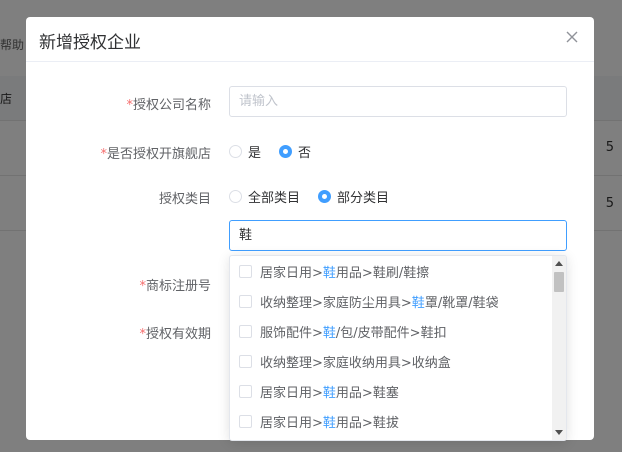 Image resolution: width=622 pixels, height=452 pixels. I want to click on category-option: 居家日用> 鞋用品>鞋拔, so click(398, 421).